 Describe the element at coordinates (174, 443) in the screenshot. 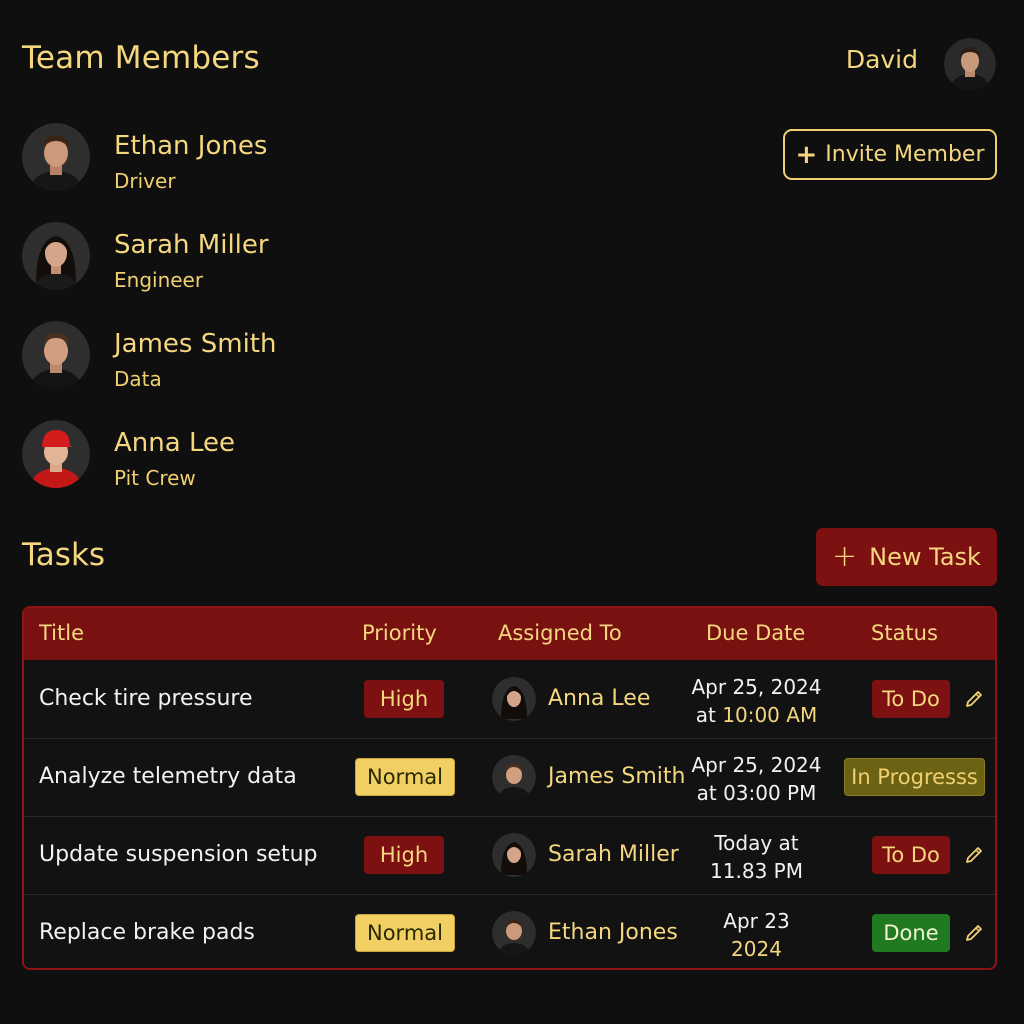

I see `member-name: Anna Lee` at that location.